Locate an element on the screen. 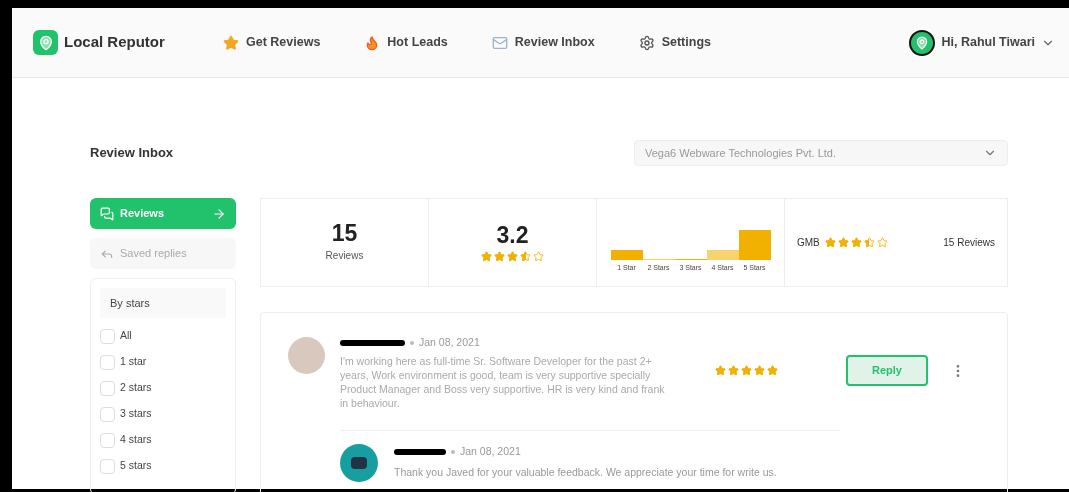 Image resolution: width=1069 pixels, height=492 pixels. review-count: 15 is located at coordinates (344, 233).